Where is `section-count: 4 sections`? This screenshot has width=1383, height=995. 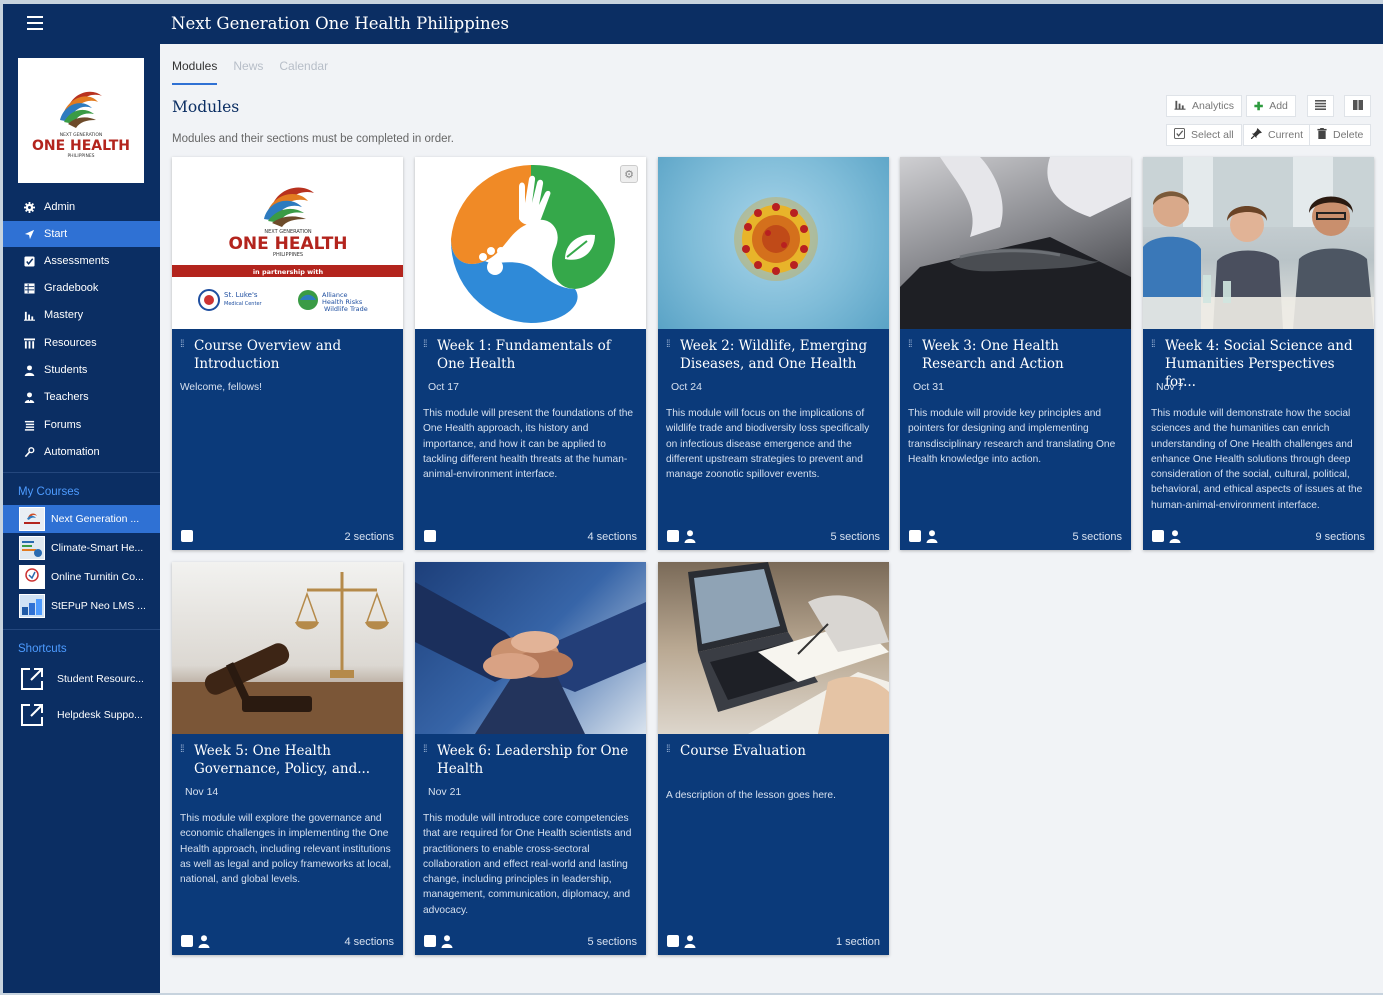
section-count: 4 sections is located at coordinates (369, 942).